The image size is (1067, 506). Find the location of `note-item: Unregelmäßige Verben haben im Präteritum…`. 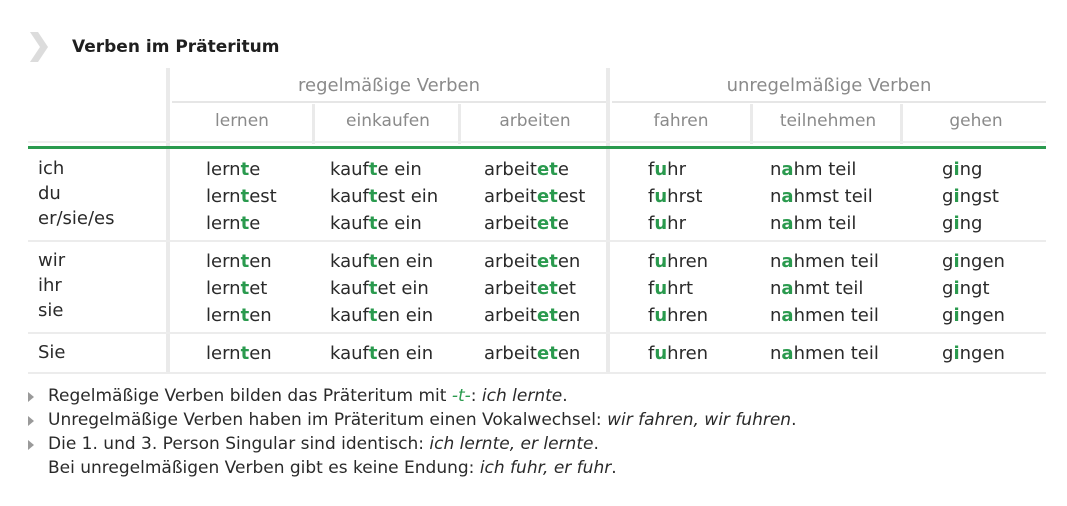

note-item: Unregelmäßige Verben haben im Präteritum… is located at coordinates (411, 420).